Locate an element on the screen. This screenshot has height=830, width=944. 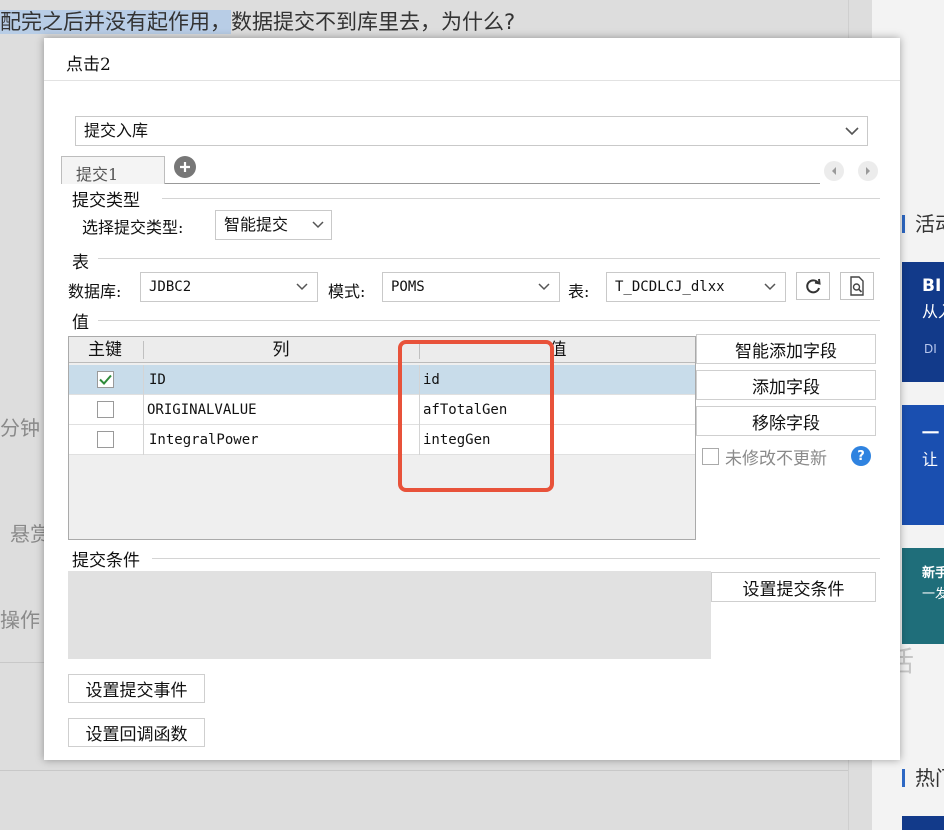
banner-line: 一 is located at coordinates (930, 434).